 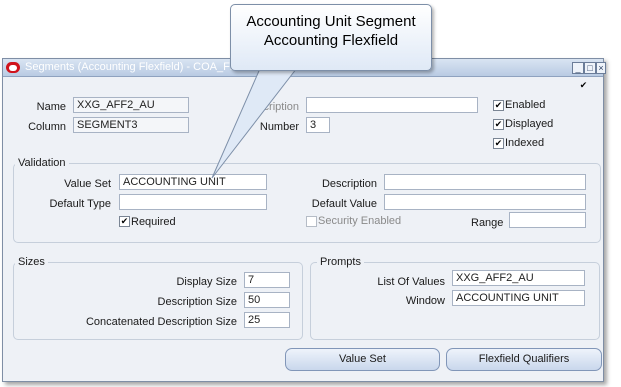 What do you see at coordinates (80, 204) in the screenshot?
I see `default-type-label: Default Type` at bounding box center [80, 204].